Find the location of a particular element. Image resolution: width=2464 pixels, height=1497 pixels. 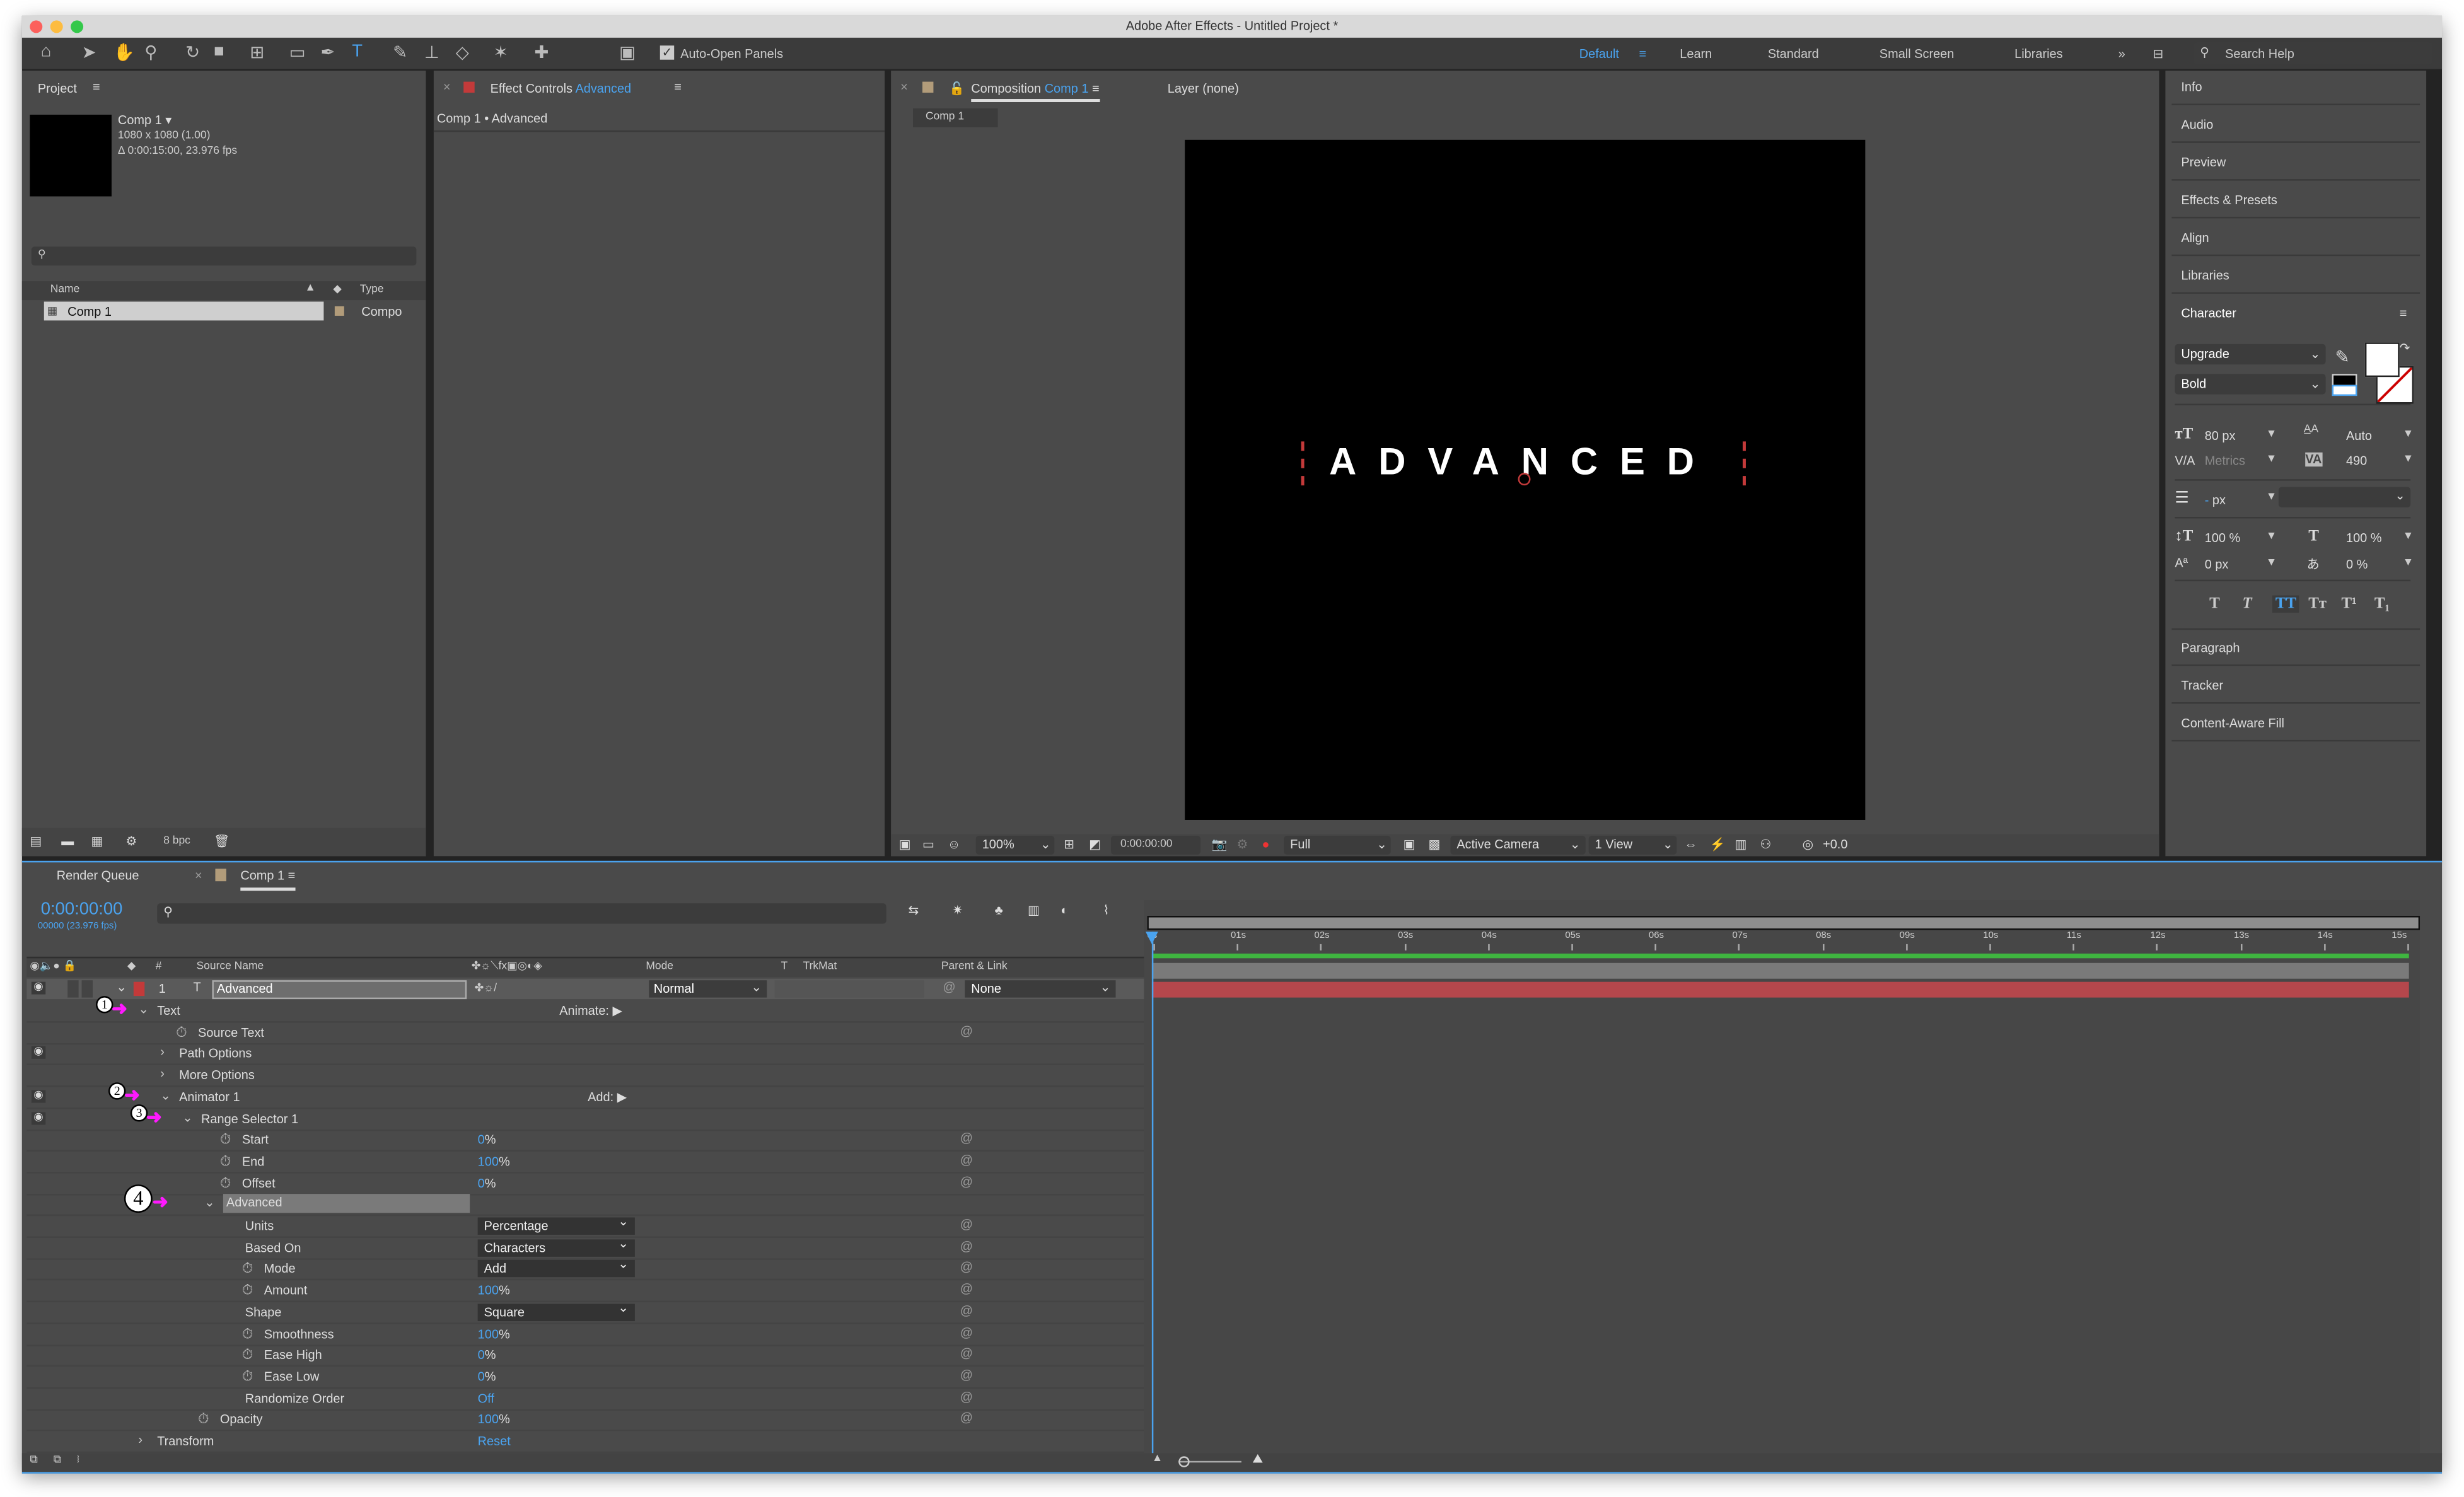

col-source-name: Source Name is located at coordinates (231, 966).